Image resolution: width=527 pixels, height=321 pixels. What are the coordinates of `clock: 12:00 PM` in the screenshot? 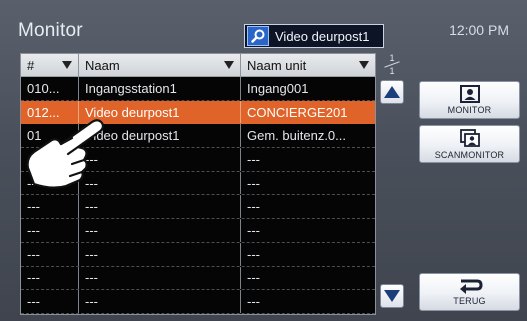 It's located at (479, 30).